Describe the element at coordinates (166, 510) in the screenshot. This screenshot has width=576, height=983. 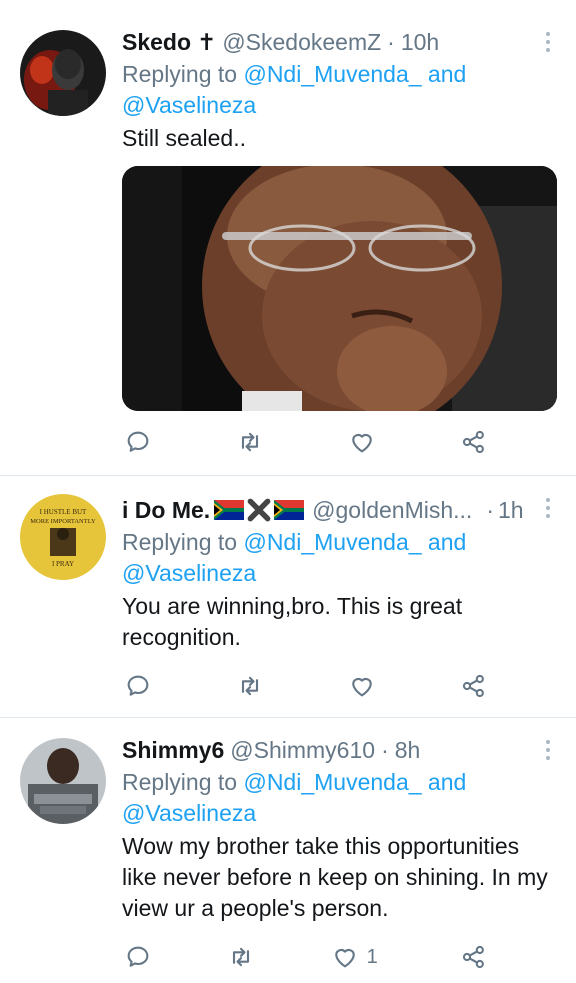
I see `display-name: i Do Me.` at that location.